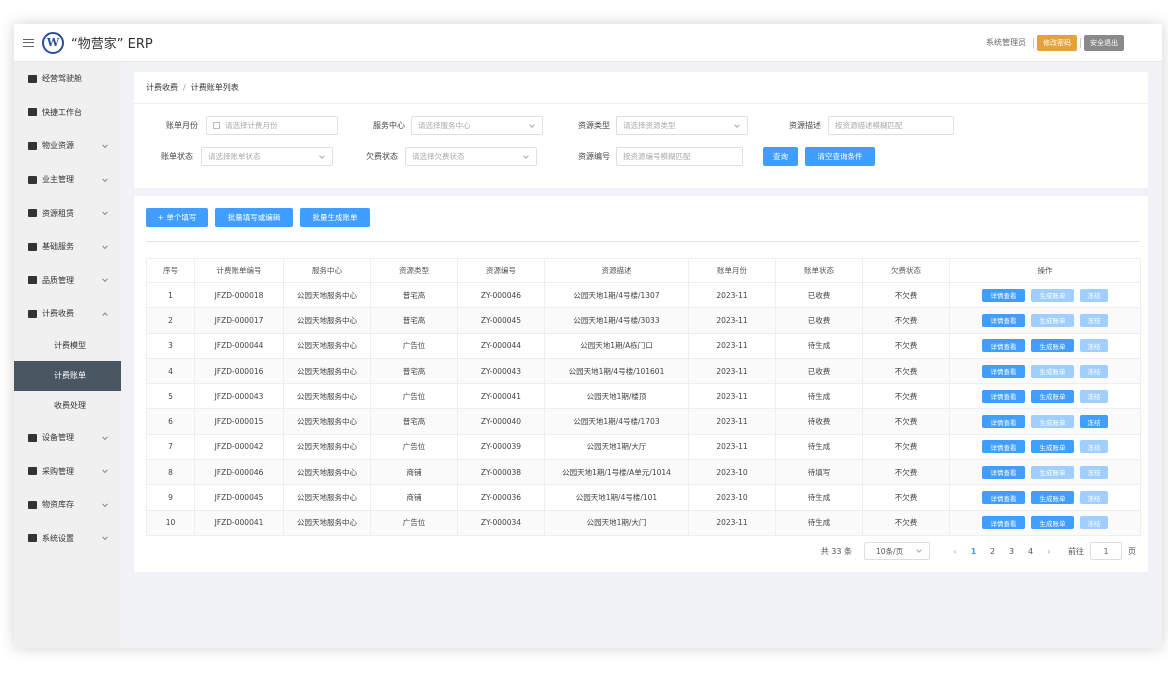 The height and width of the screenshot is (680, 1168). What do you see at coordinates (58, 438) in the screenshot?
I see `sidebar-item-label: 设备管理` at bounding box center [58, 438].